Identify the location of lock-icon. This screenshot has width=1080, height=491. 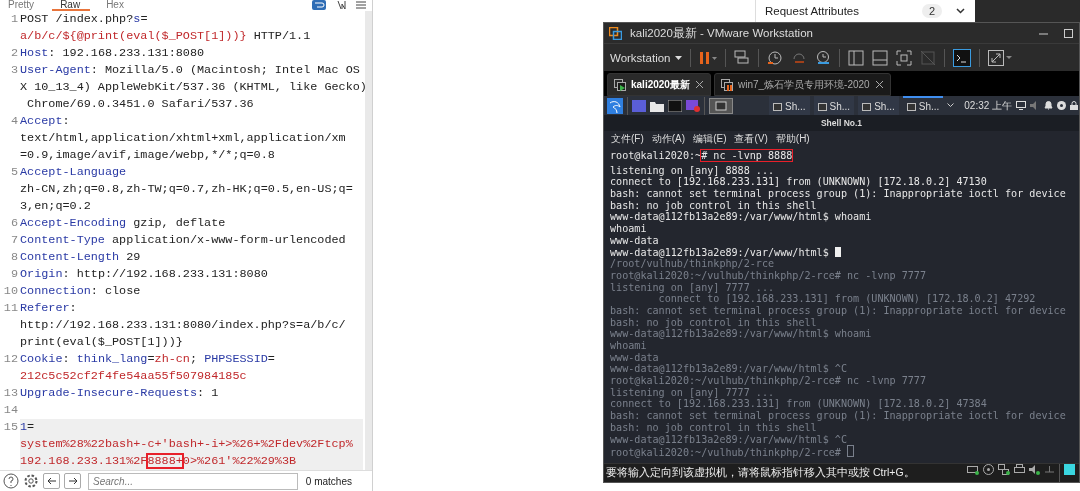
(1074, 105).